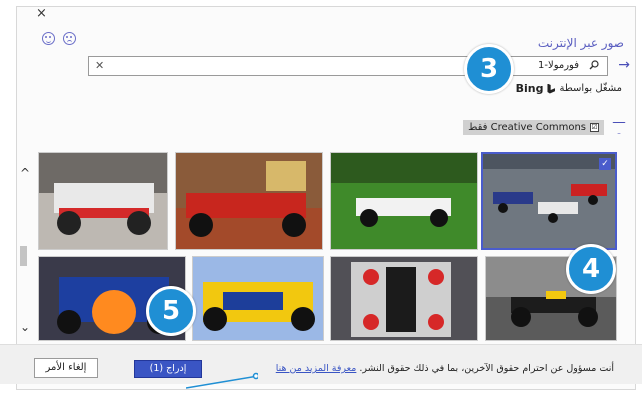  I want to click on clear-icon: ✕, so click(99, 65).